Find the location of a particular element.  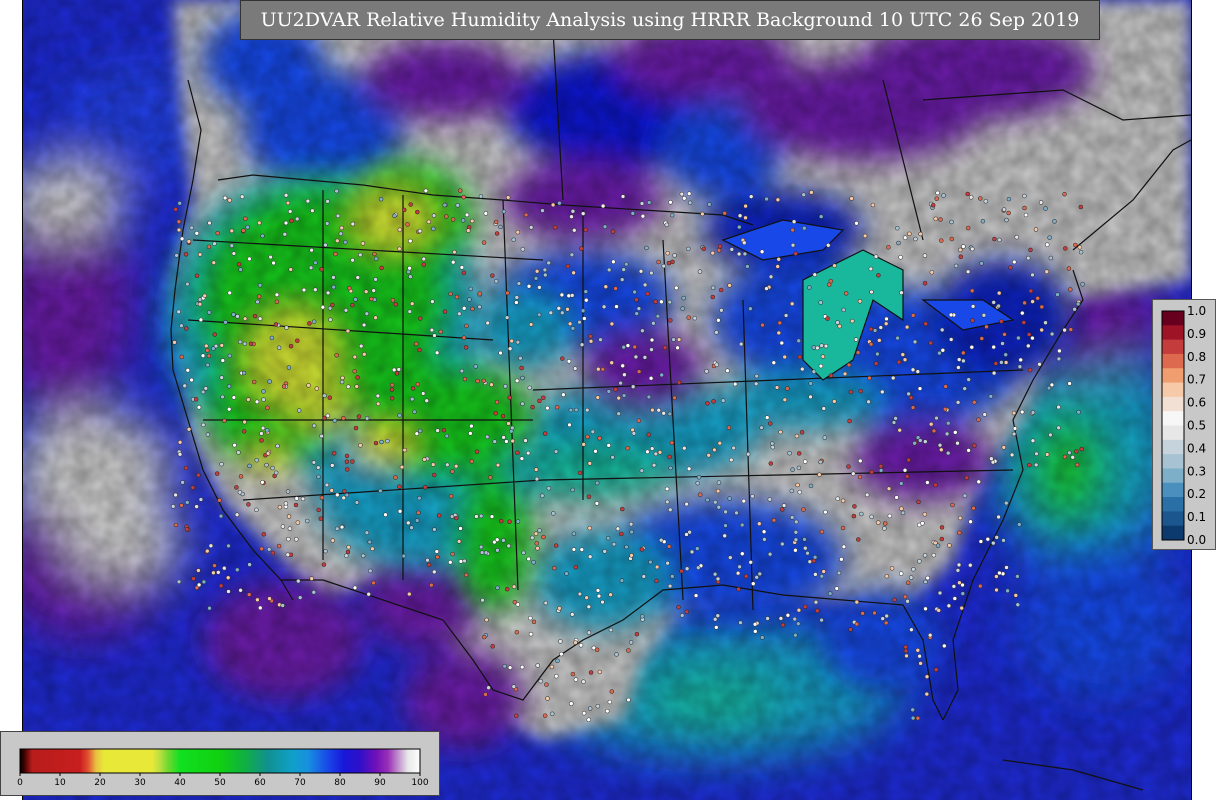

rh-colorbar-tick-label: 60 is located at coordinates (260, 783).